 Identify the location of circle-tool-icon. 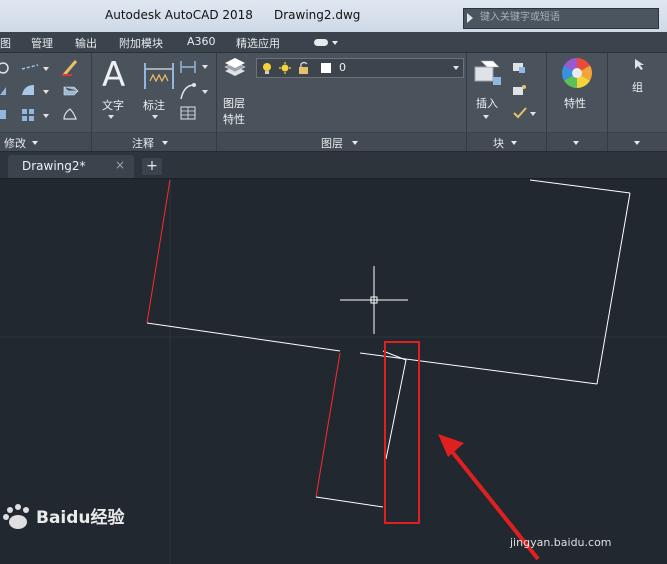
(4, 68).